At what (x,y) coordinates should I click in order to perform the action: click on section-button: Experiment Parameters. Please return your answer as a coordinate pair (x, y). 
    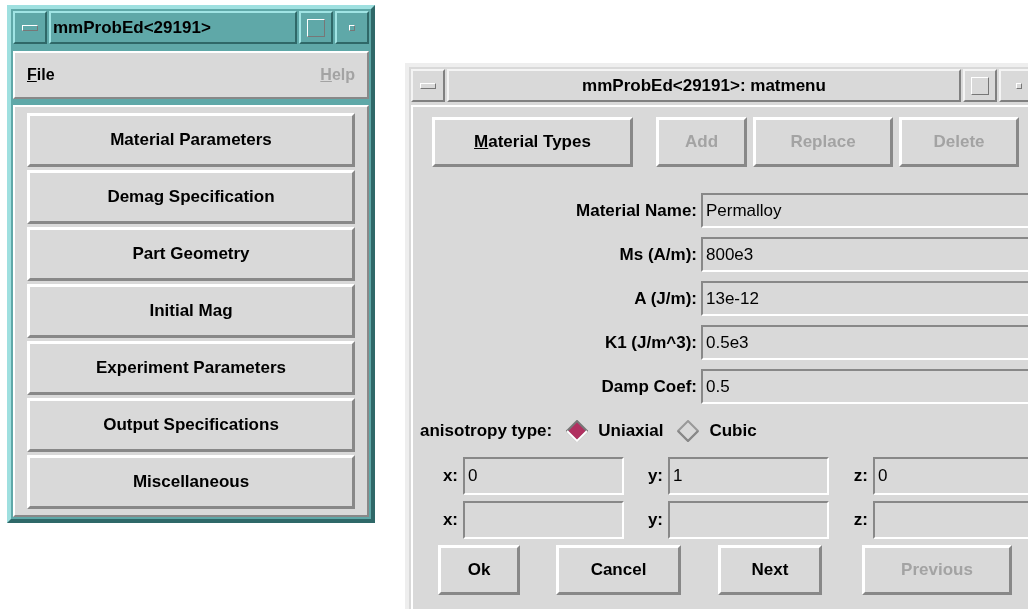
    Looking at the image, I should click on (191, 368).